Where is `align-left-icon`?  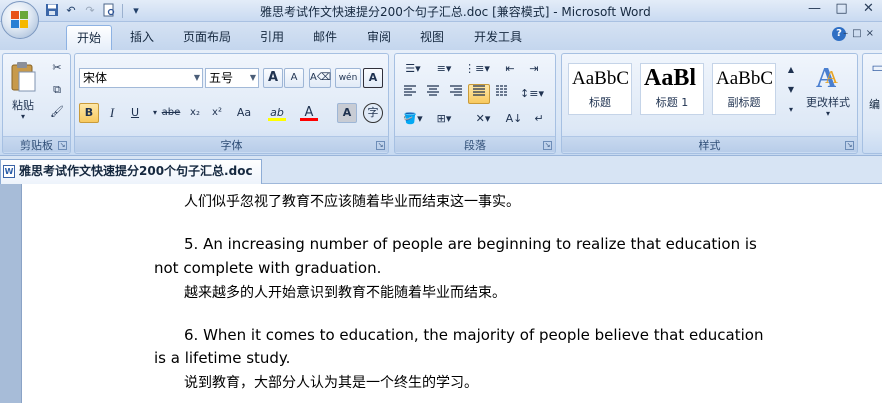 align-left-icon is located at coordinates (410, 94).